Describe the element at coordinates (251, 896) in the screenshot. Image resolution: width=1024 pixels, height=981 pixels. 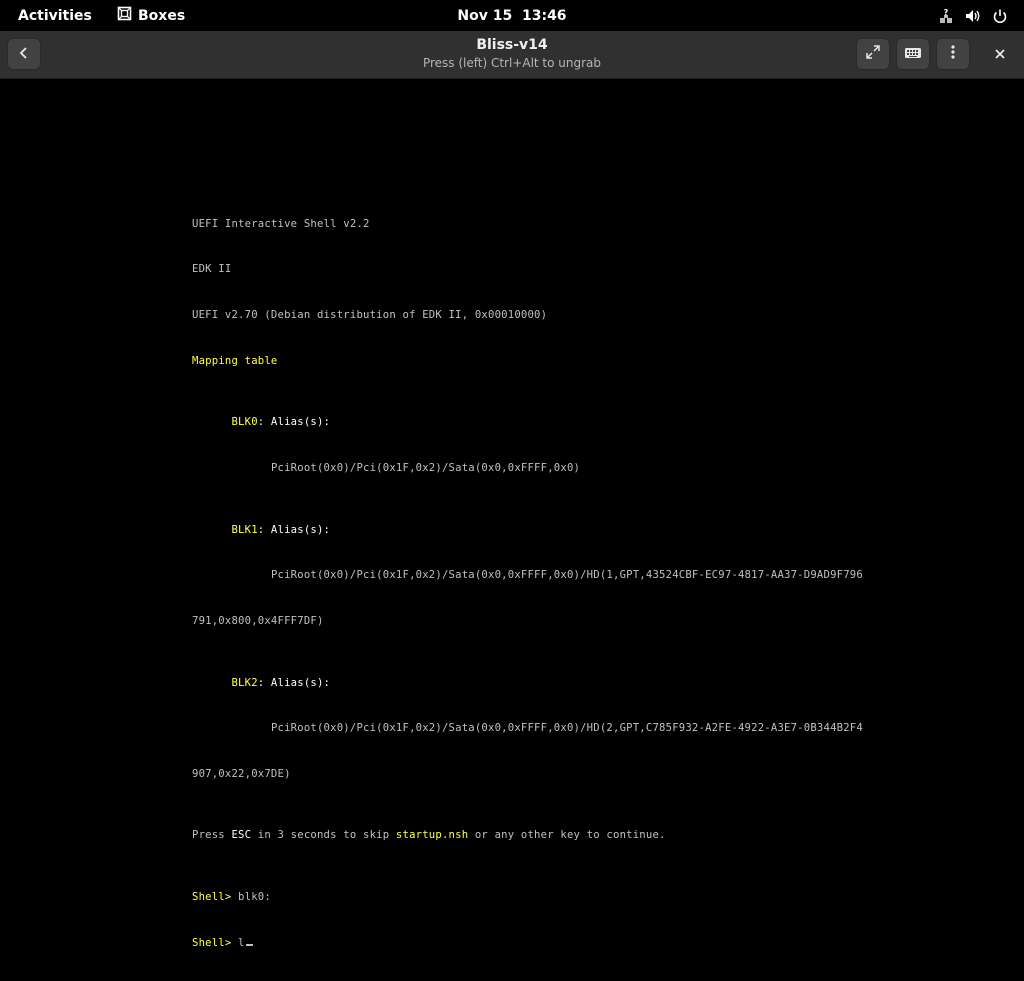
I see `shell-command: blk0:` at that location.